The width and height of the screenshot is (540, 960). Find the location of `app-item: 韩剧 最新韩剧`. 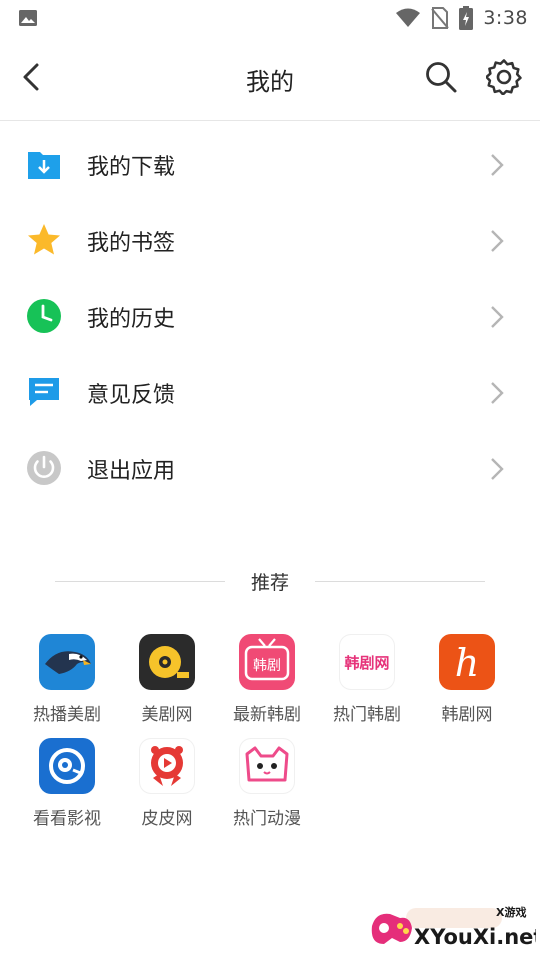

app-item: 韩剧 最新韩剧 is located at coordinates (267, 679).